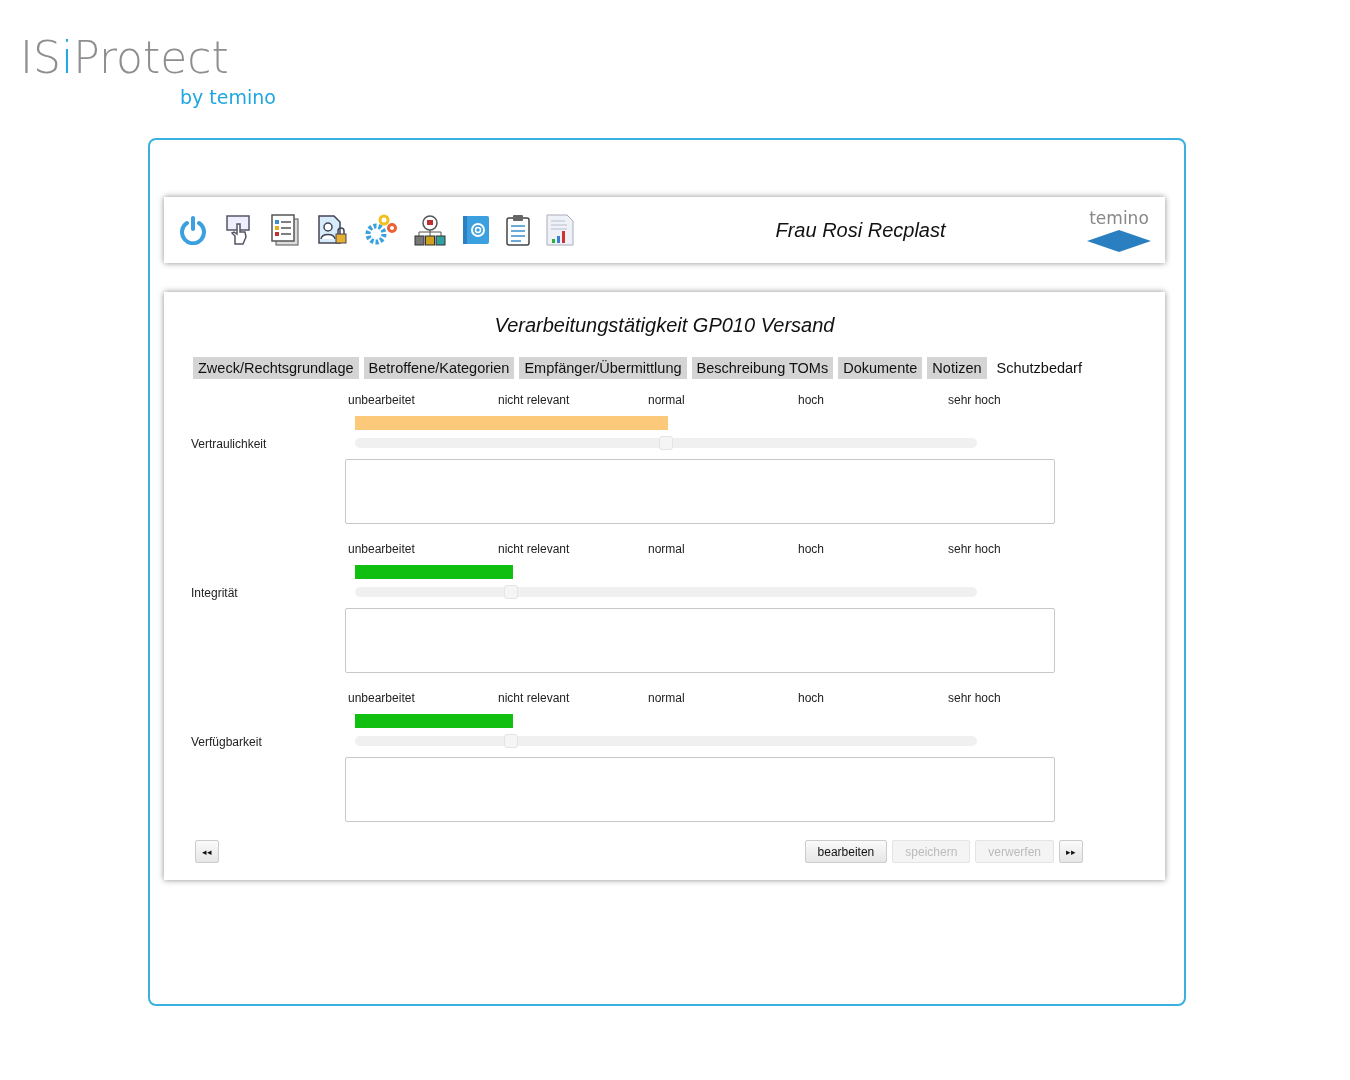  I want to click on tab: Beschreibung TOMs, so click(762, 368).